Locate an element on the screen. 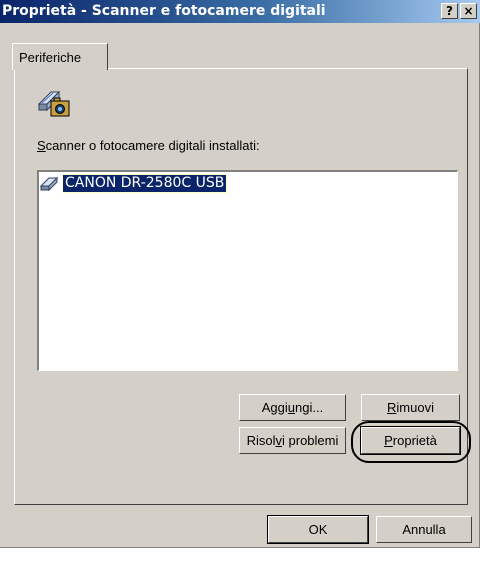 This screenshot has width=480, height=562. cancel-button: Annulla is located at coordinates (424, 529).